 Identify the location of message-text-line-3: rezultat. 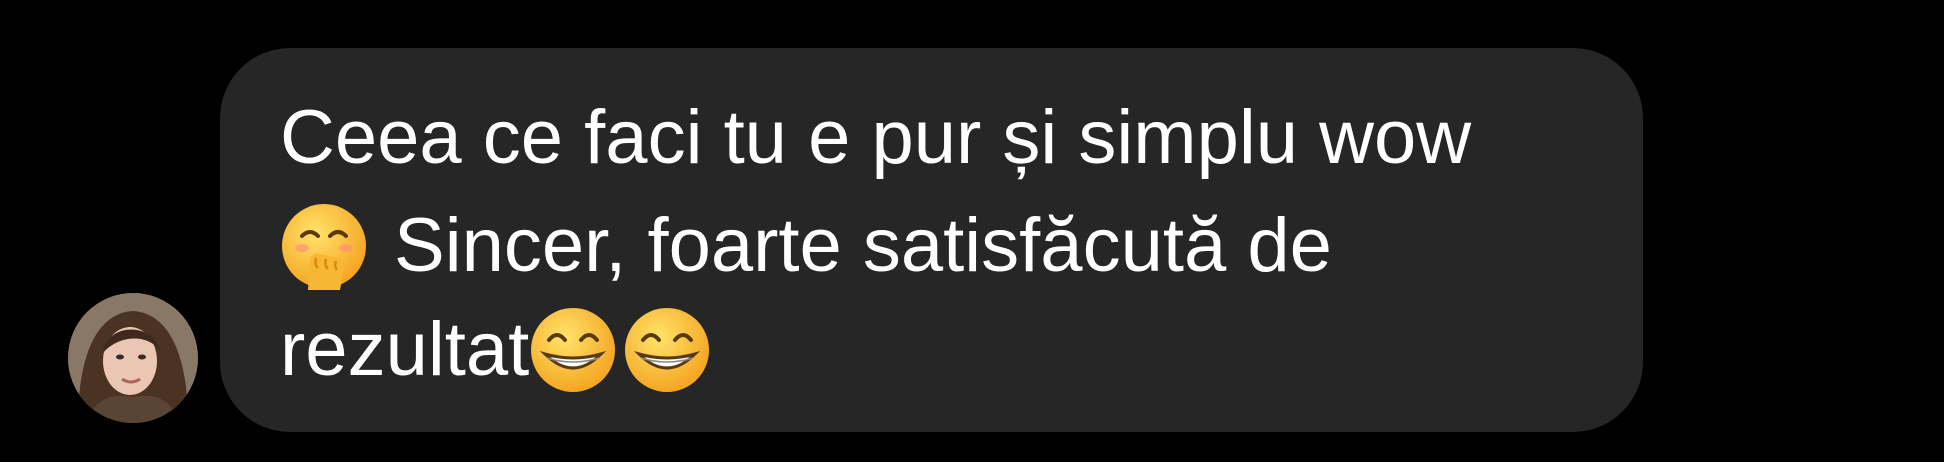
(405, 349).